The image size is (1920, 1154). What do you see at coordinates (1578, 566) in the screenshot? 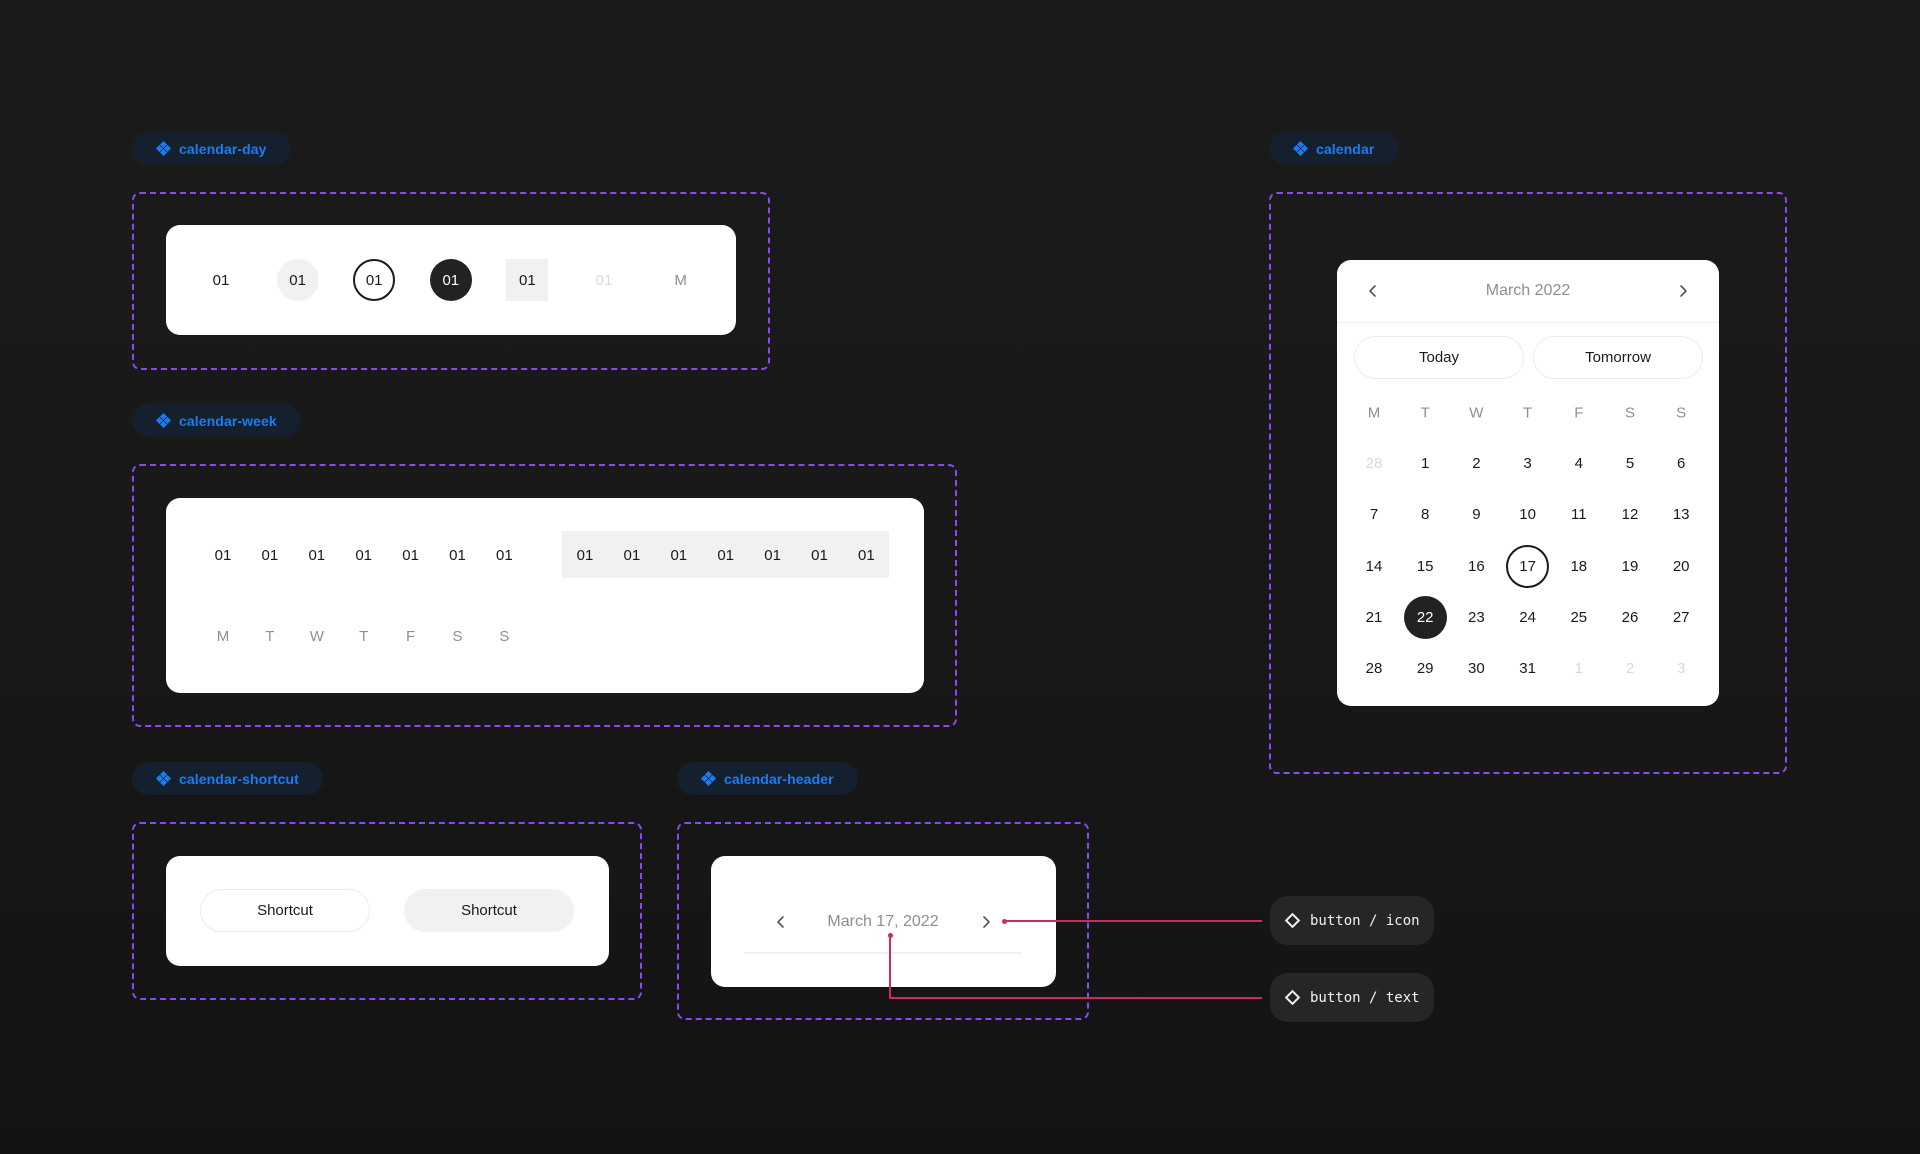
I see `calendar-date: 18` at bounding box center [1578, 566].